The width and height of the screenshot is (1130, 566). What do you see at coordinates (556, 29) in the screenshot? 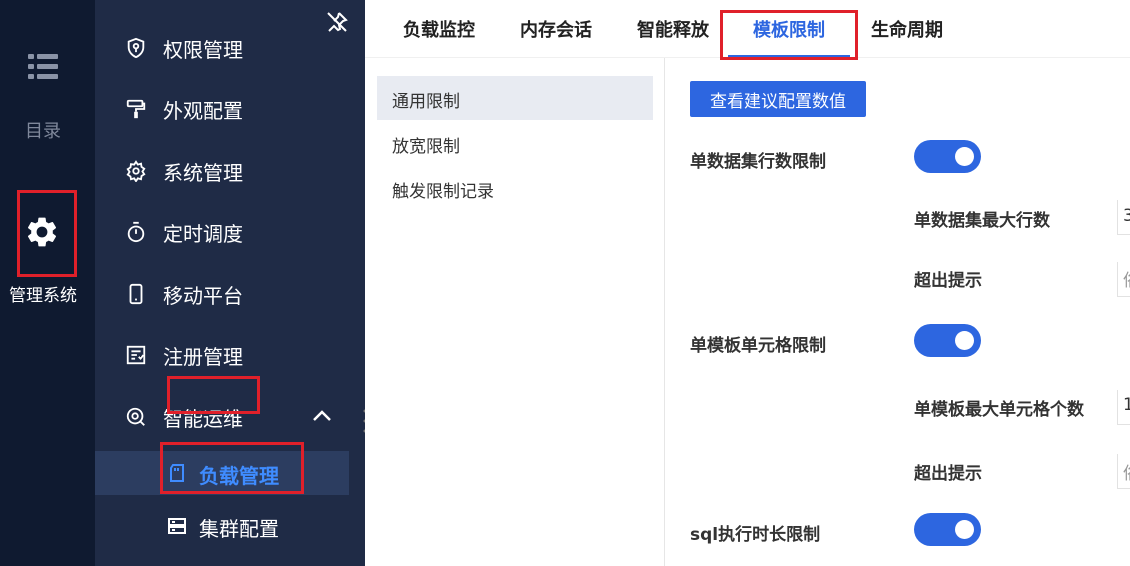
I see `tab-memory-session: 内存会话` at bounding box center [556, 29].